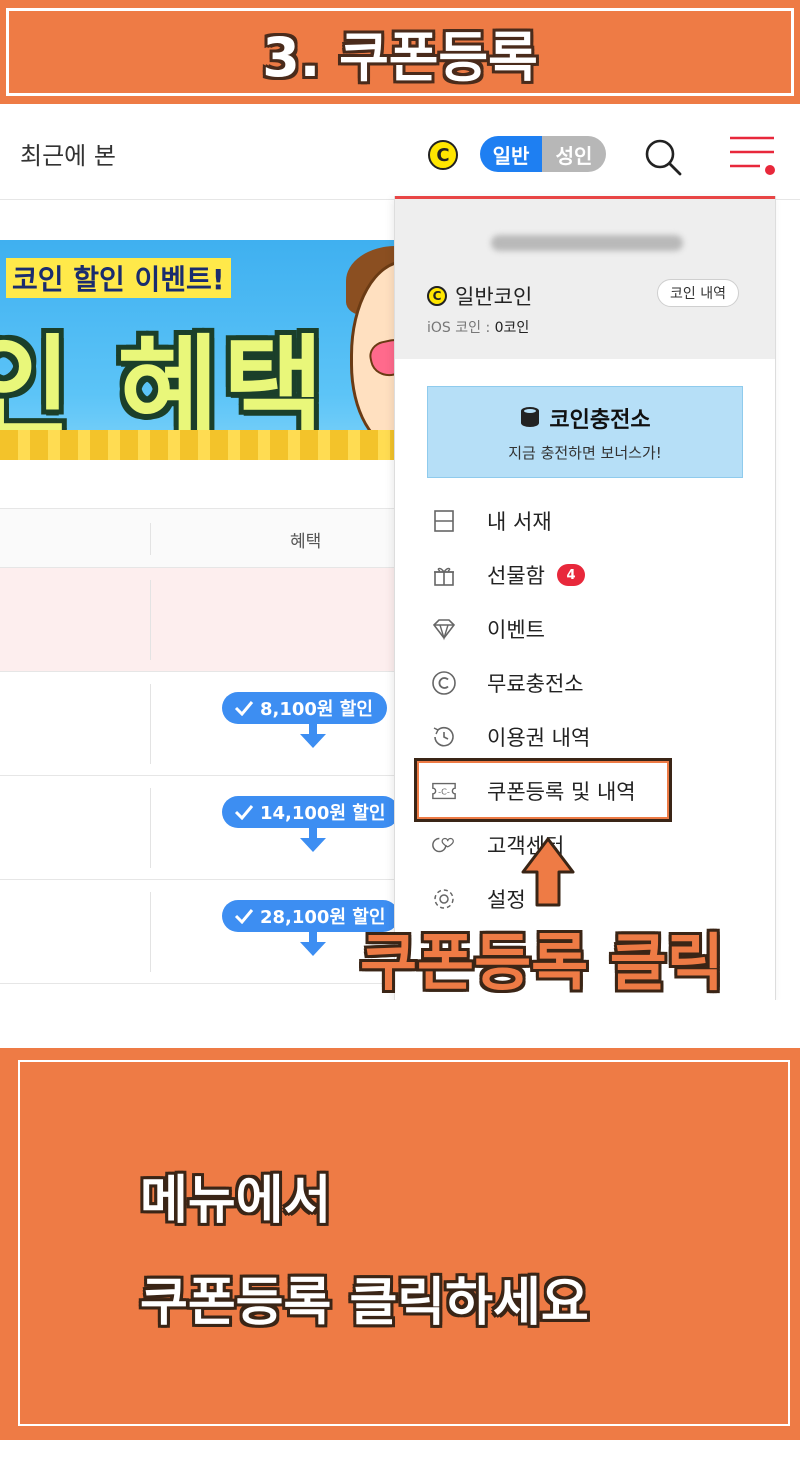 Image resolution: width=800 pixels, height=1463 pixels. What do you see at coordinates (316, 709) in the screenshot?
I see `discount-text: 8,100원 할인` at bounding box center [316, 709].